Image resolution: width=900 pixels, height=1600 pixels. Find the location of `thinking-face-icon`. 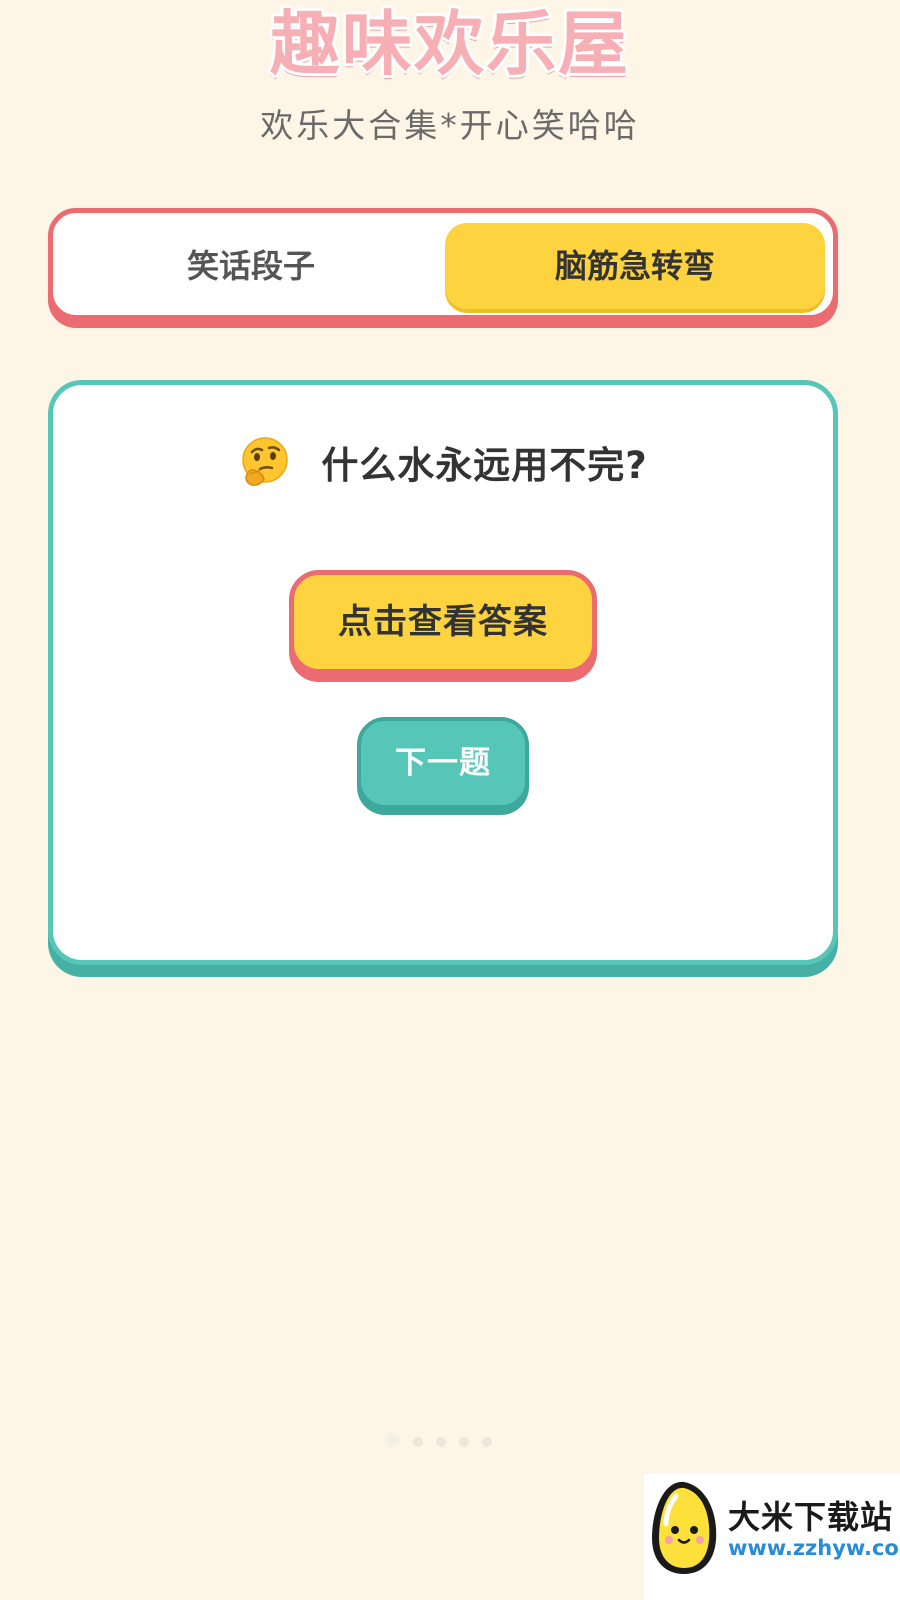

thinking-face-icon is located at coordinates (265, 461).